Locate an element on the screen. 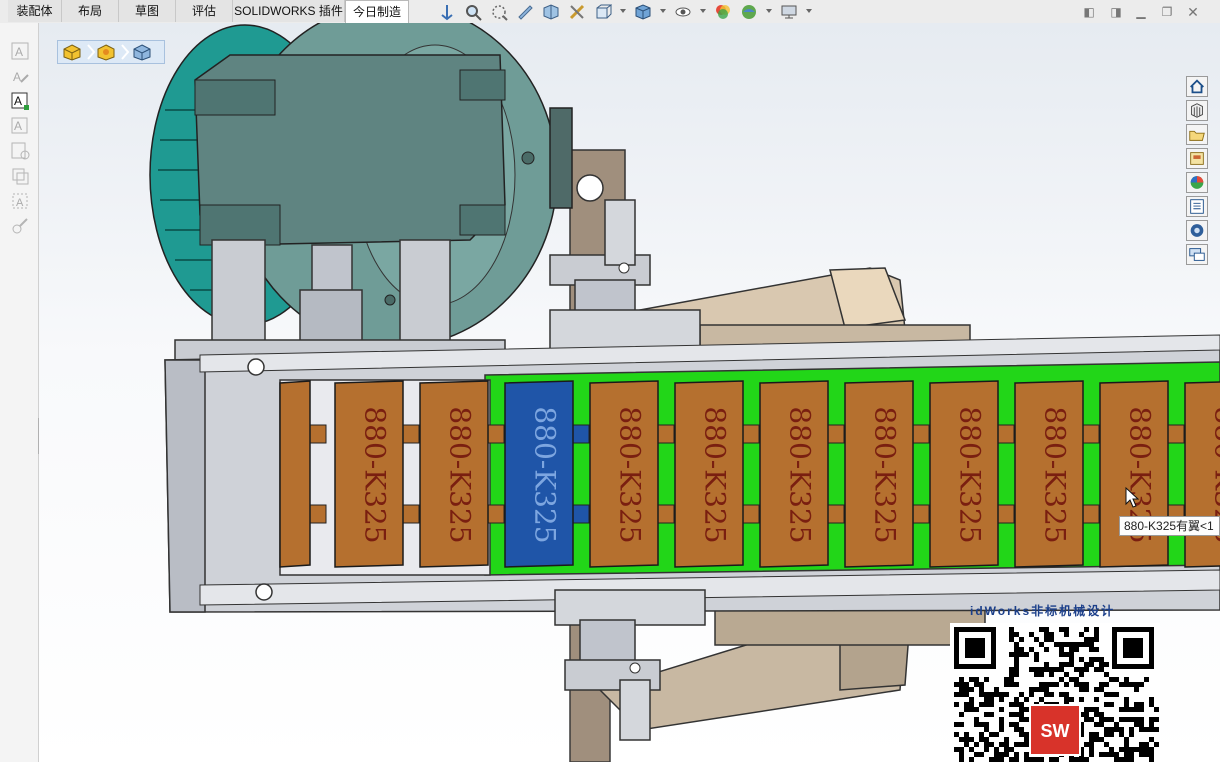  edit-appearance-icon is located at coordinates (723, 12).